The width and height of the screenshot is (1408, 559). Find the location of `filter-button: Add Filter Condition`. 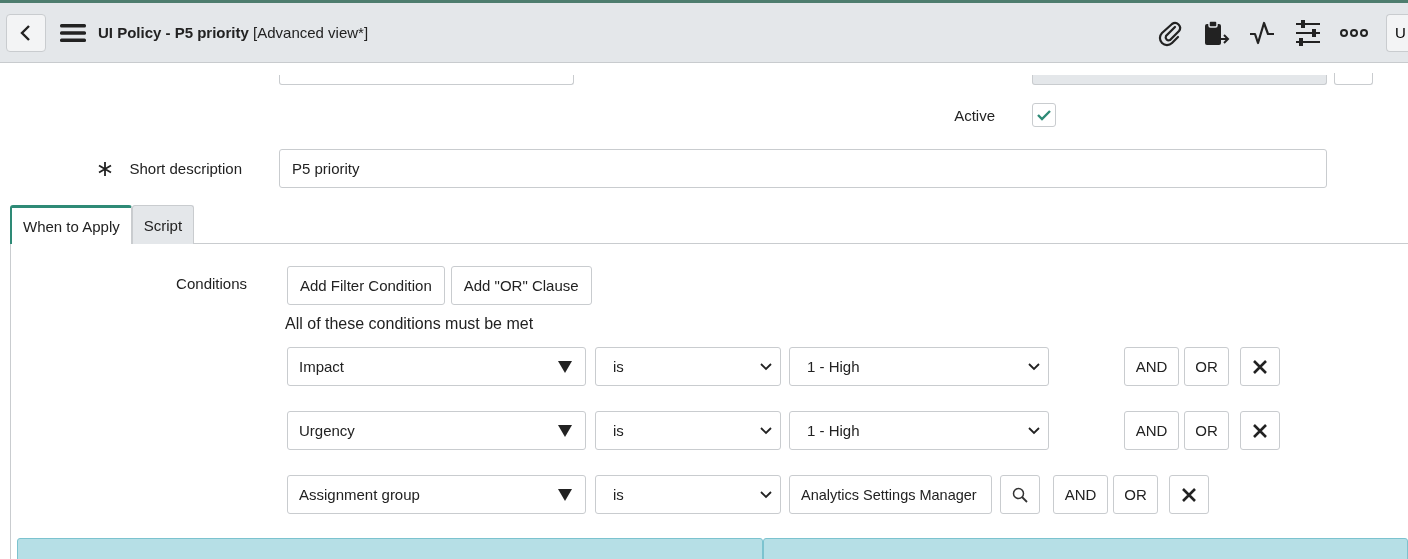

filter-button: Add Filter Condition is located at coordinates (366, 285).